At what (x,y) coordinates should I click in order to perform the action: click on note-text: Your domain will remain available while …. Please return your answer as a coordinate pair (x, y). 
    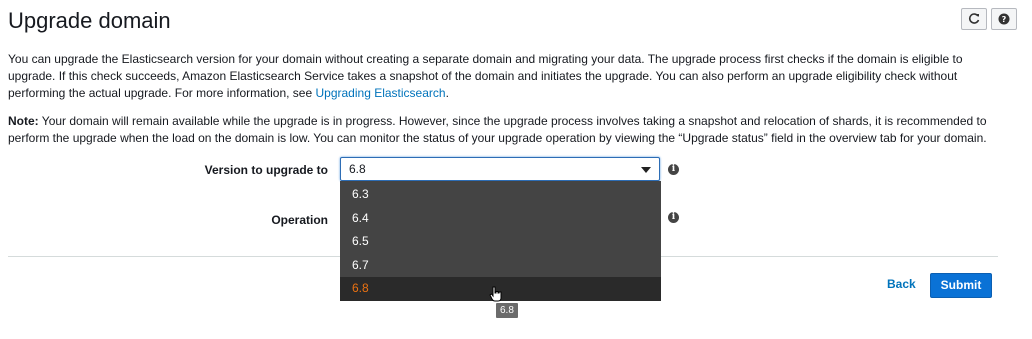
    Looking at the image, I should click on (497, 129).